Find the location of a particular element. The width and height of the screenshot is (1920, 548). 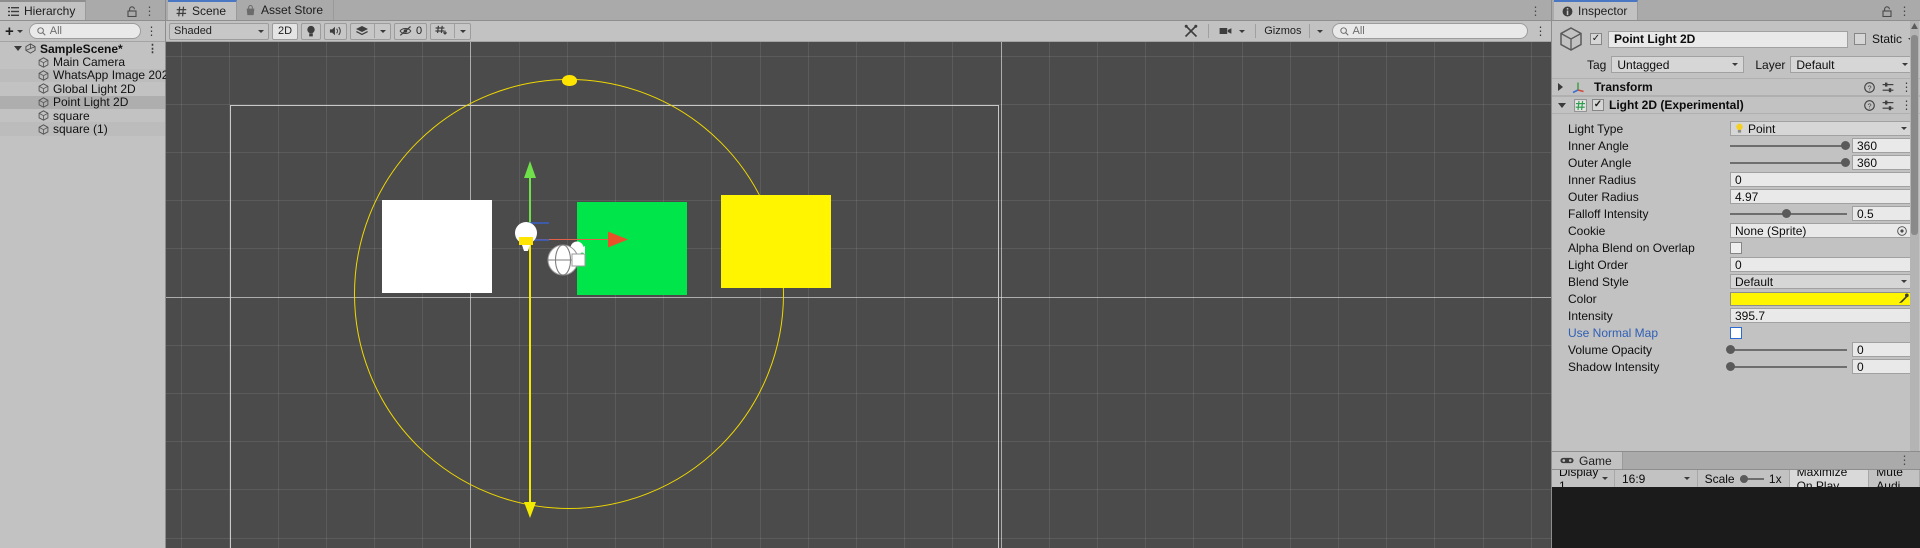

gizmo-x-arrow-icon is located at coordinates (618, 239).